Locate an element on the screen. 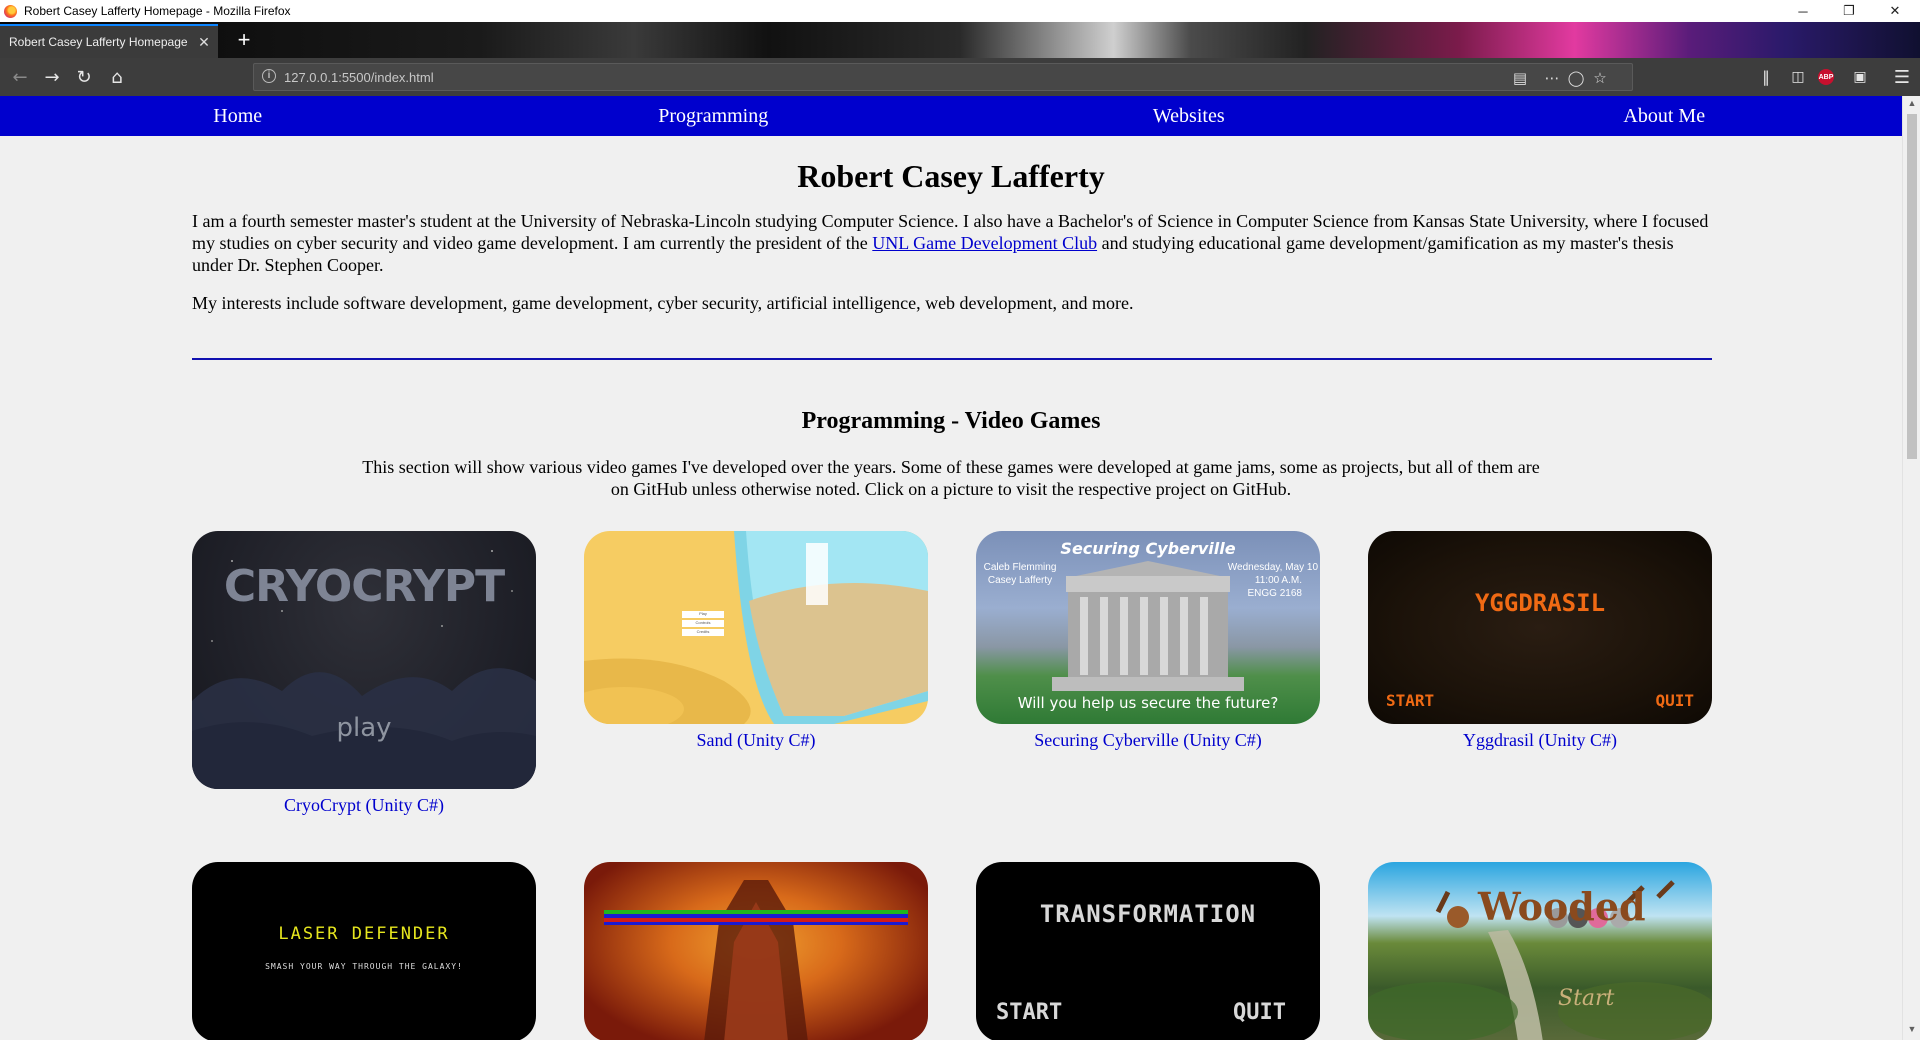  game-card-breakout is located at coordinates (756, 951).